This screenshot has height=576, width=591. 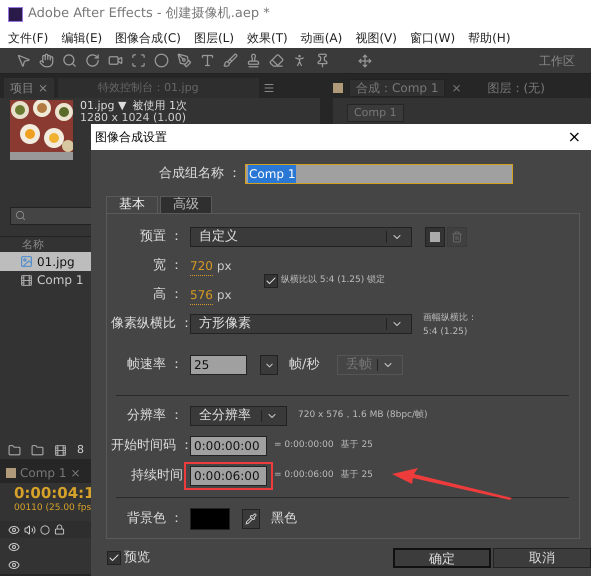 I want to click on ellipse-icon, so click(x=161, y=60).